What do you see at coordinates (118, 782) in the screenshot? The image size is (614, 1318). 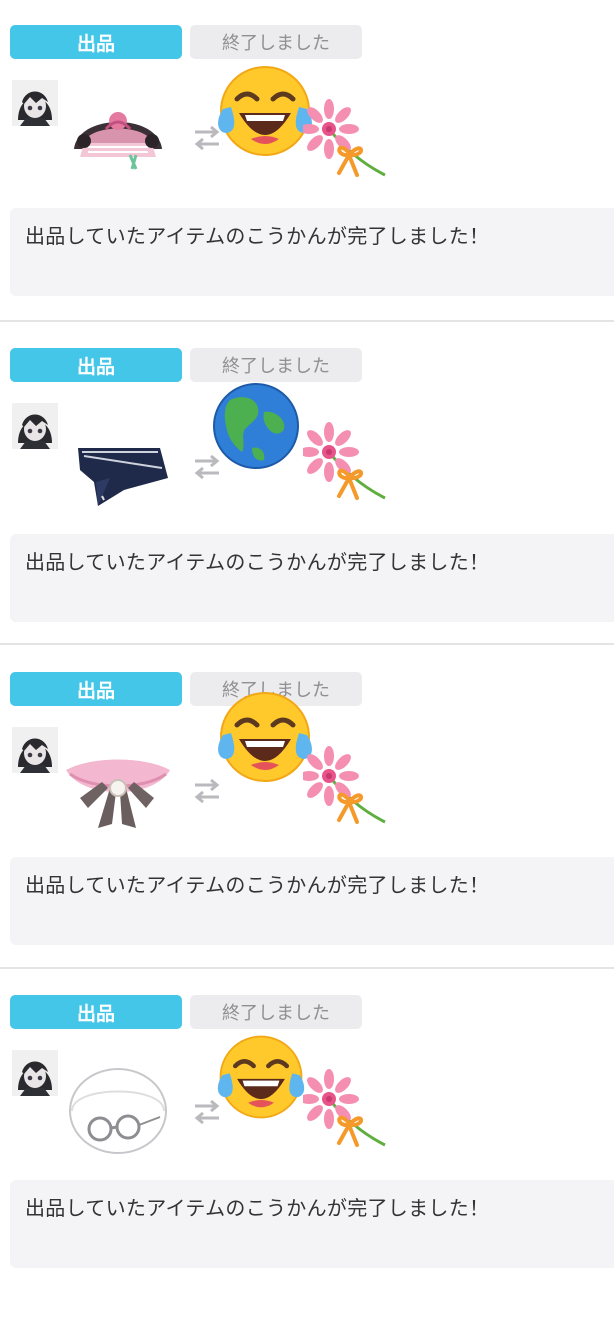 I see `pink-bow-collar-icon` at bounding box center [118, 782].